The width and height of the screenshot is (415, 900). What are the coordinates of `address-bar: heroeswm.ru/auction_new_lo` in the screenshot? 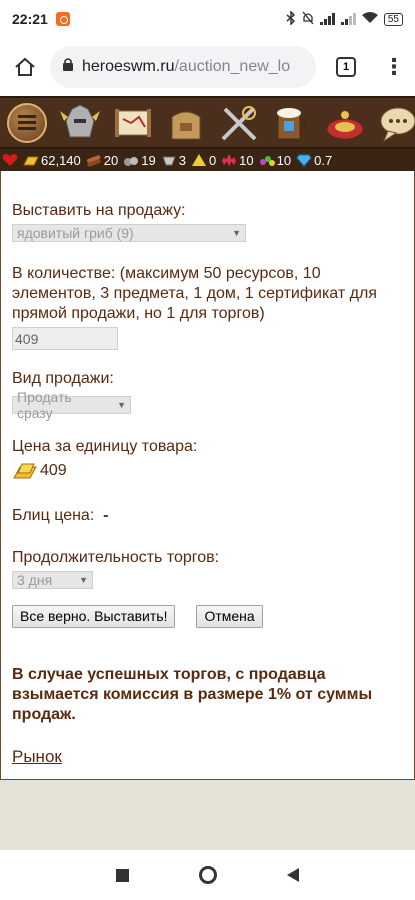 It's located at (183, 67).